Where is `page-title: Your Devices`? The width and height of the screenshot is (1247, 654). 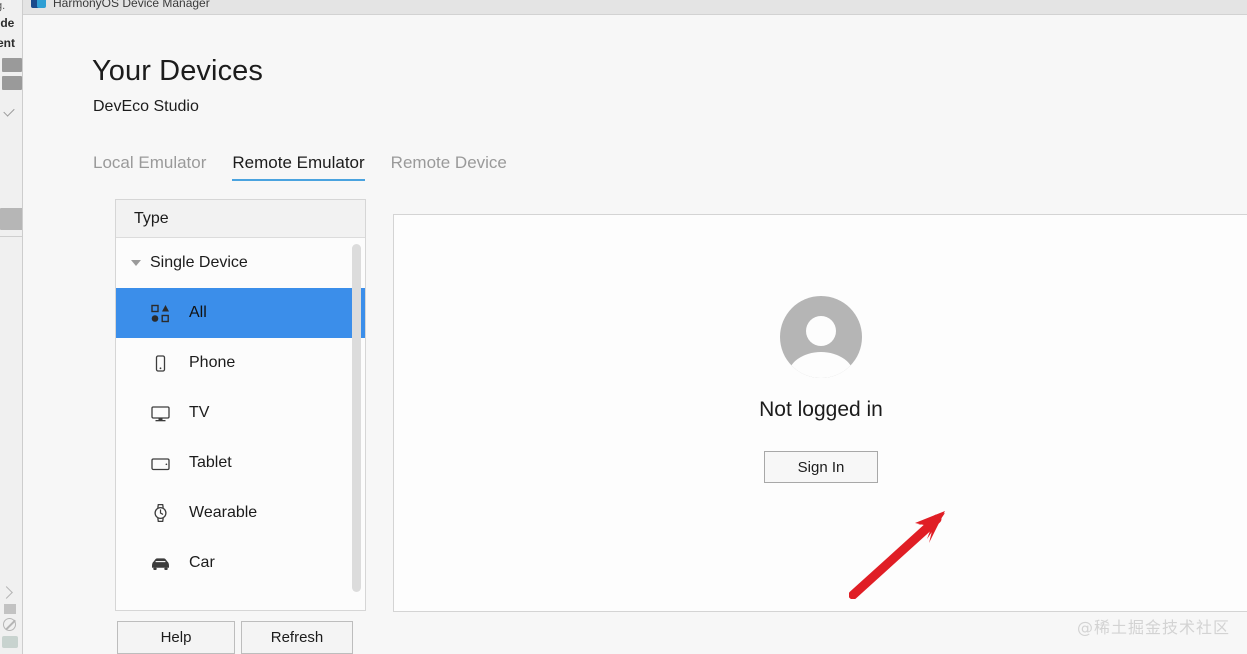
page-title: Your Devices is located at coordinates (177, 71).